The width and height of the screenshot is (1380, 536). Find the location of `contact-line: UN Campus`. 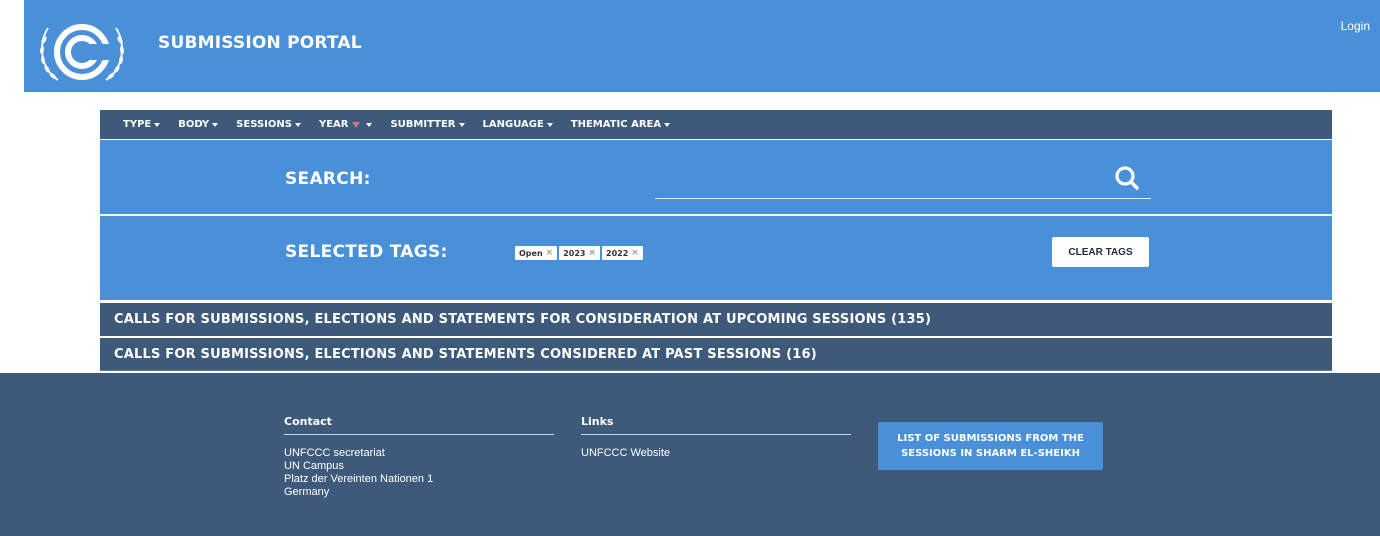

contact-line: UN Campus is located at coordinates (314, 466).